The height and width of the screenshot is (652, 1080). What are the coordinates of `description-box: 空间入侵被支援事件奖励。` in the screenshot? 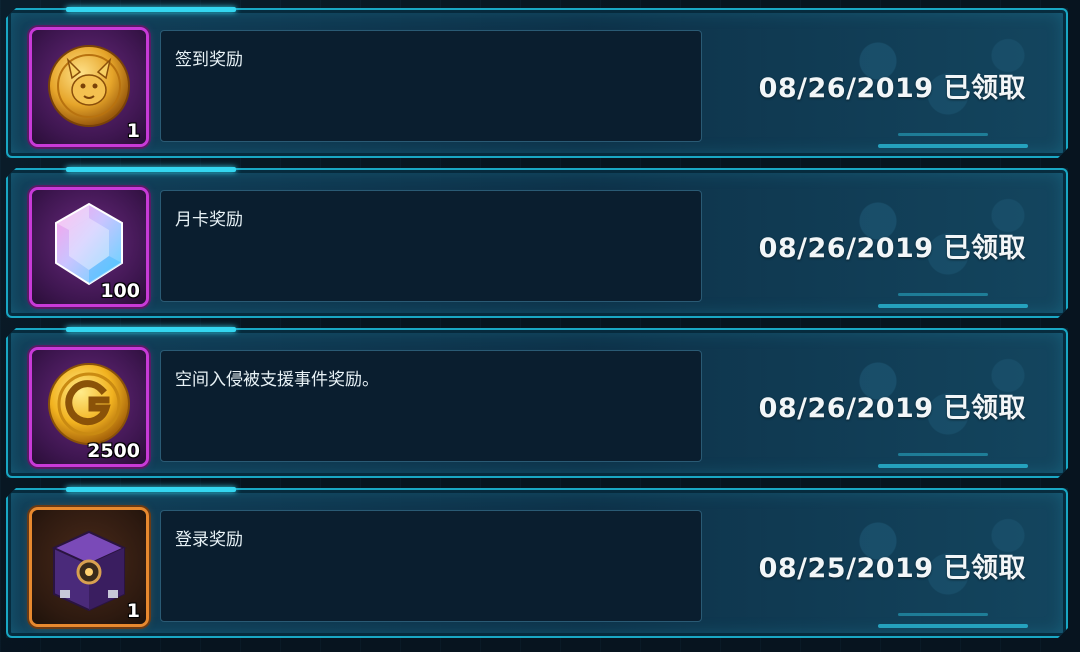 It's located at (431, 406).